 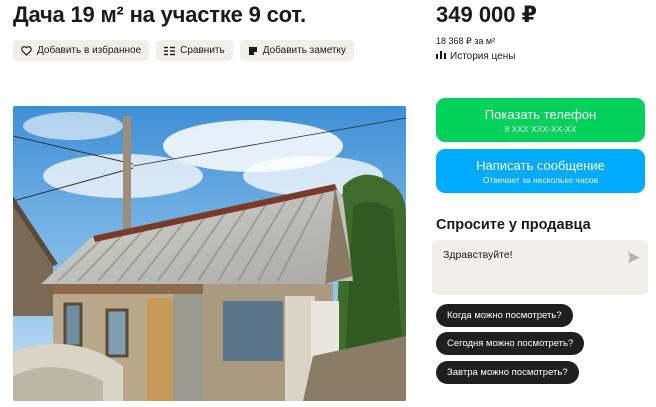 I want to click on quick-question-chip: Сегодня можно посмотреть?, so click(x=510, y=343).